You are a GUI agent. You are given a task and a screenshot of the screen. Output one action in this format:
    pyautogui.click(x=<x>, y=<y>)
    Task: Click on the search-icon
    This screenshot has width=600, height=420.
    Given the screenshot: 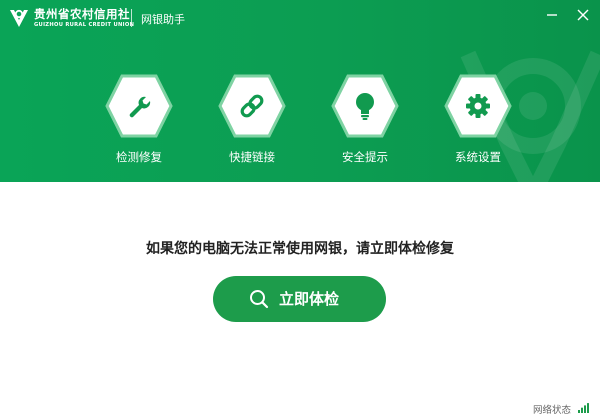 What is the action you would take?
    pyautogui.click(x=259, y=299)
    